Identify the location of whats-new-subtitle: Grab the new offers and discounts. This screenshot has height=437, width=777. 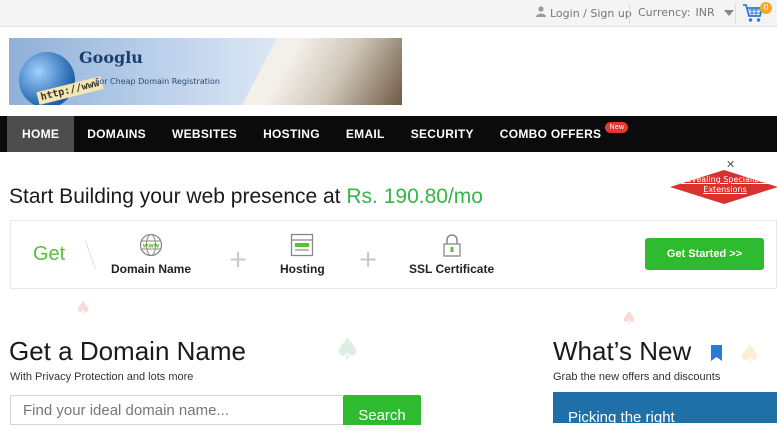
(637, 377).